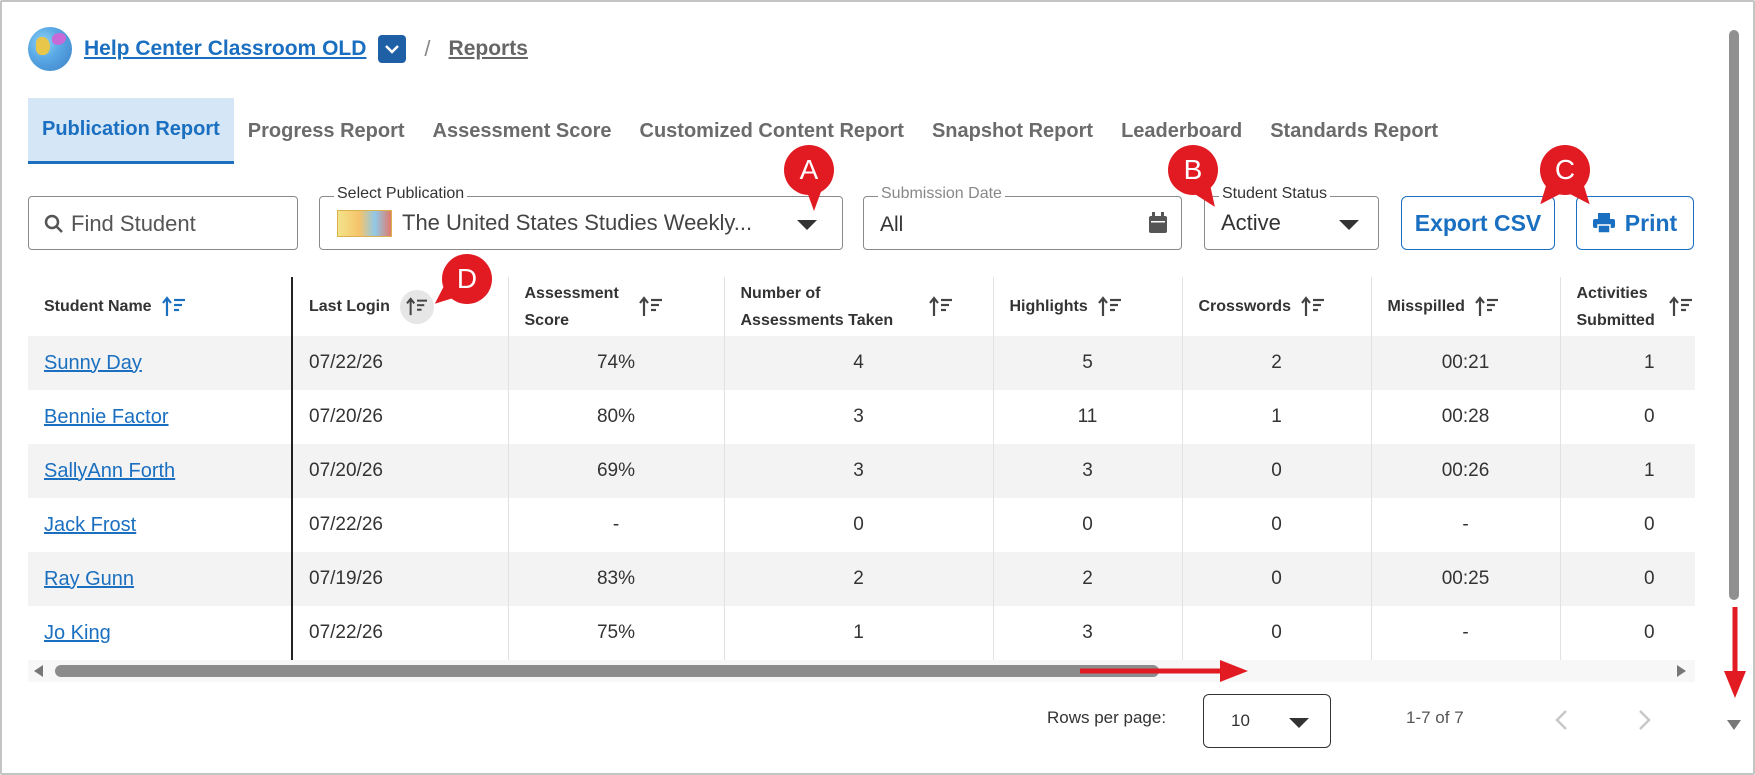  Describe the element at coordinates (401, 194) in the screenshot. I see `publication-label: Select Publication` at that location.